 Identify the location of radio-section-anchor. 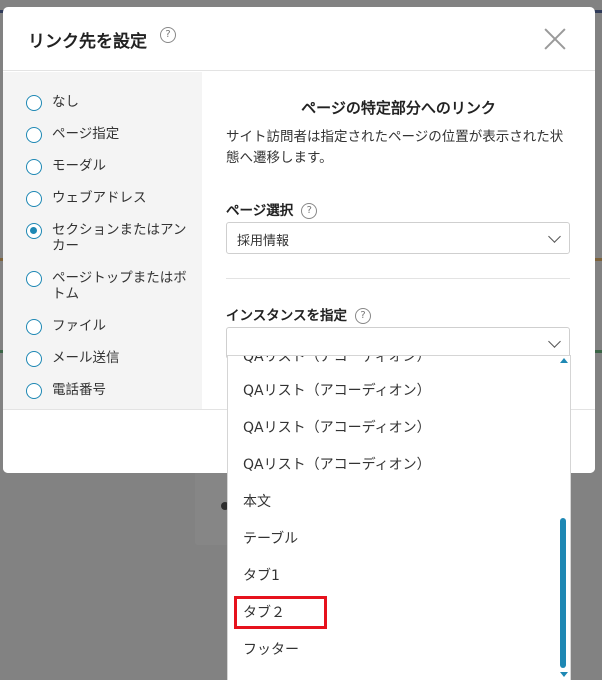
(34, 231).